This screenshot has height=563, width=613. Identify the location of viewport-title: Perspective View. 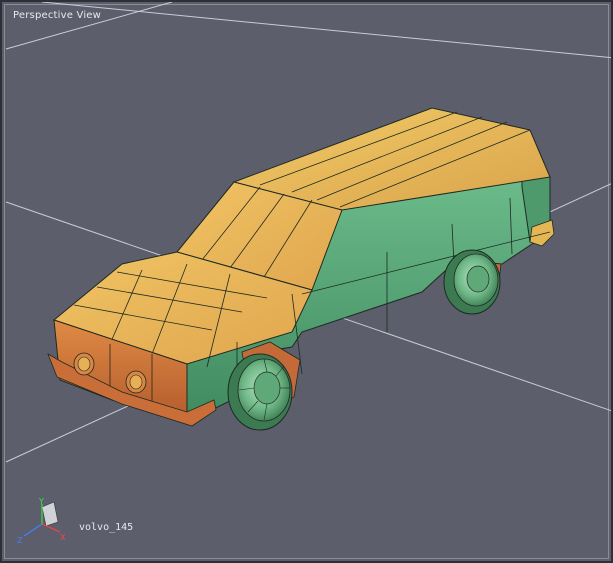
(57, 15).